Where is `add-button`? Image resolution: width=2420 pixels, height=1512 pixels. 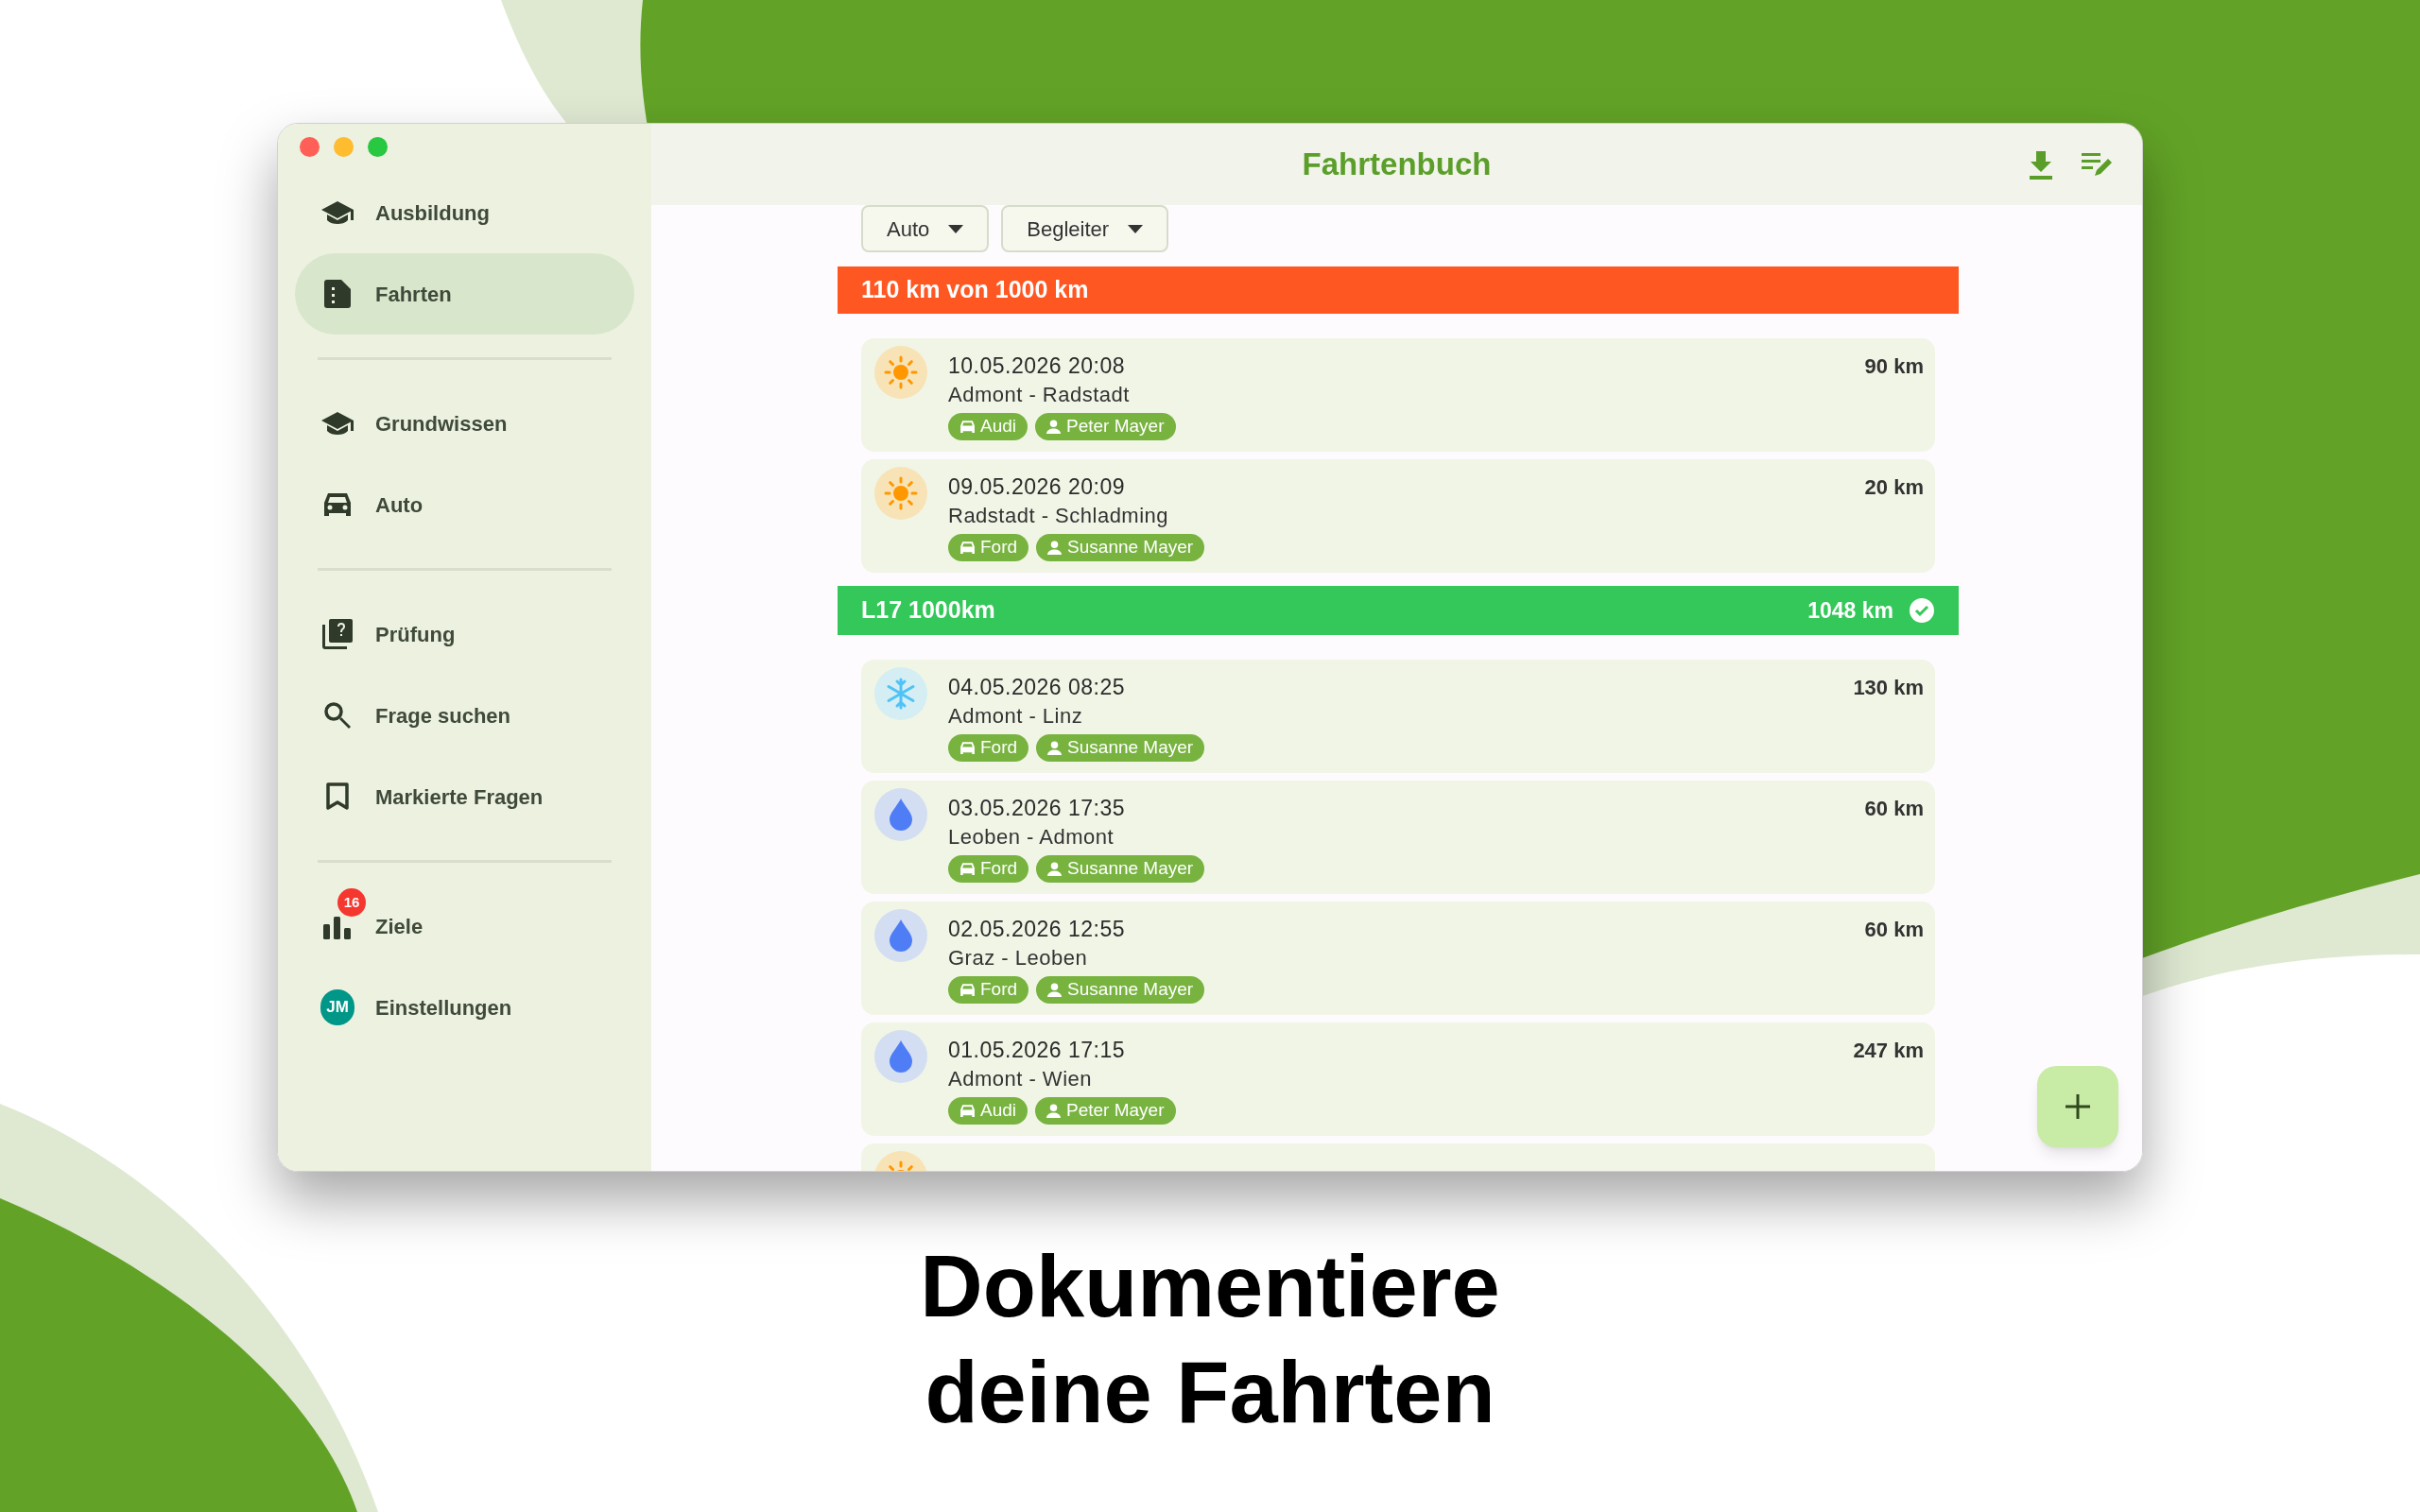
add-button is located at coordinates (2077, 1106).